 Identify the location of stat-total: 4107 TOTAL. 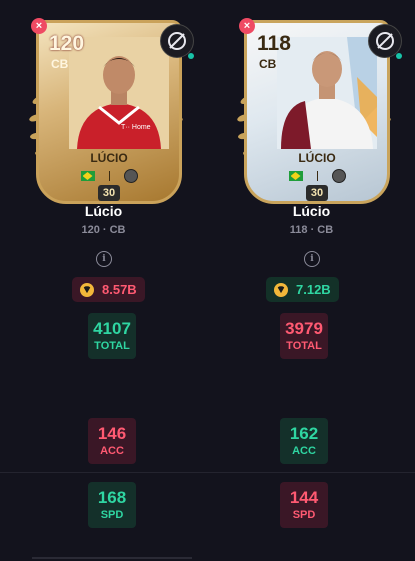
(112, 336).